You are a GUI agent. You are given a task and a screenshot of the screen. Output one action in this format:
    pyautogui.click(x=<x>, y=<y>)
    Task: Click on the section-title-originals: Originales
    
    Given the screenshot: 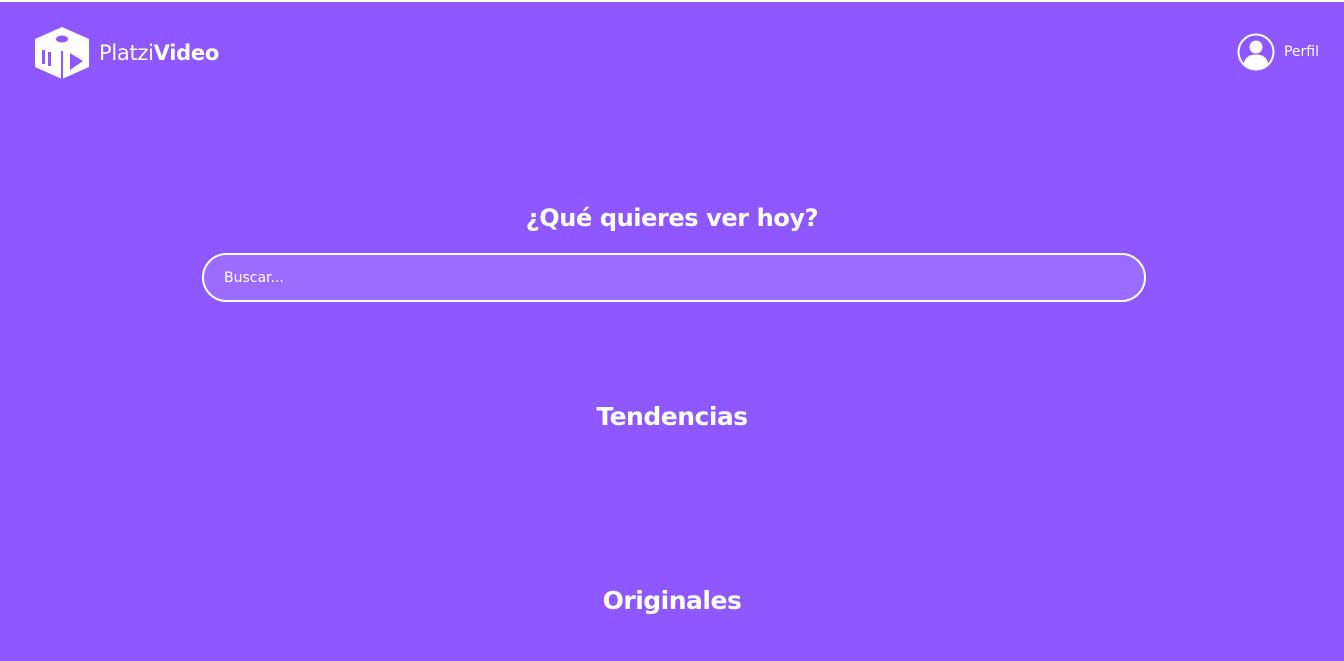 What is the action you would take?
    pyautogui.click(x=672, y=600)
    